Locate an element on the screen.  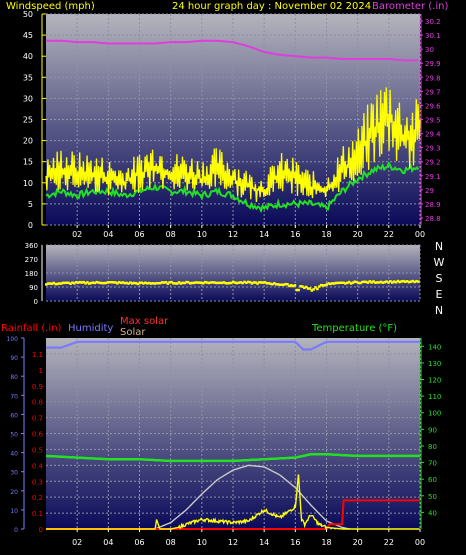
temperature-tick-label: 120 is located at coordinates (434, 381).